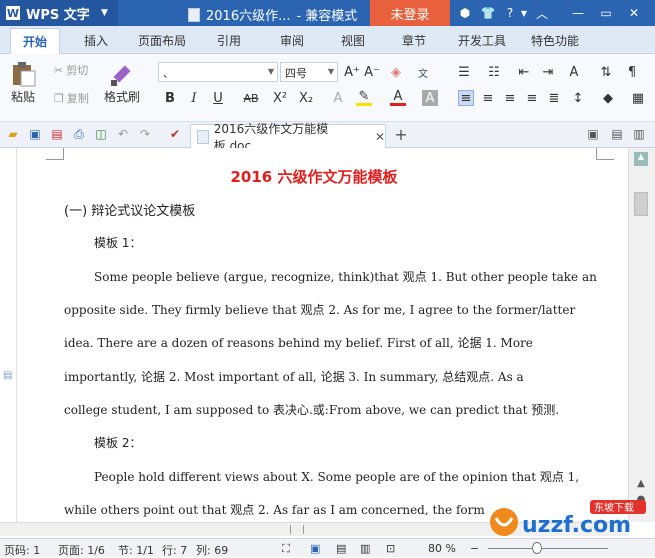  I want to click on scroll-up-icon: ▲, so click(641, 159).